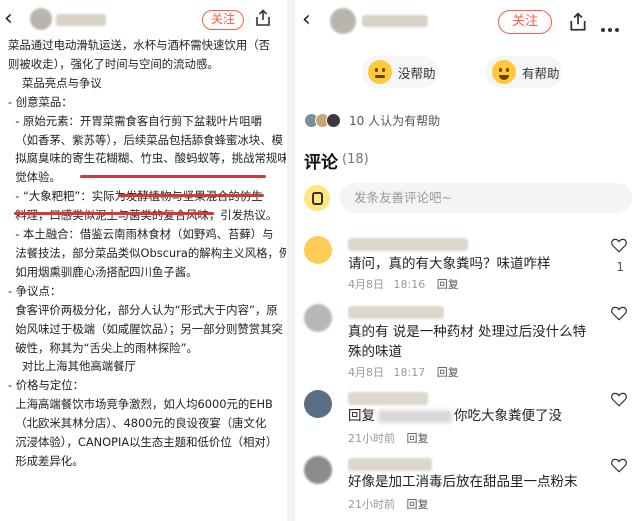 The height and width of the screenshot is (521, 640). I want to click on comment-item: 真的有 说是一种药材 处理过后没什么特 殊的味道 4月8日 18:17 回复, so click(468, 342).